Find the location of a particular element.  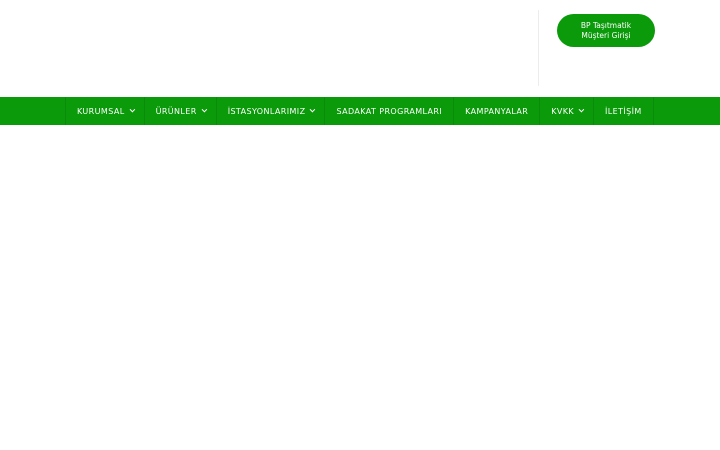

nav-item-label: KURUMSAL is located at coordinates (101, 111).